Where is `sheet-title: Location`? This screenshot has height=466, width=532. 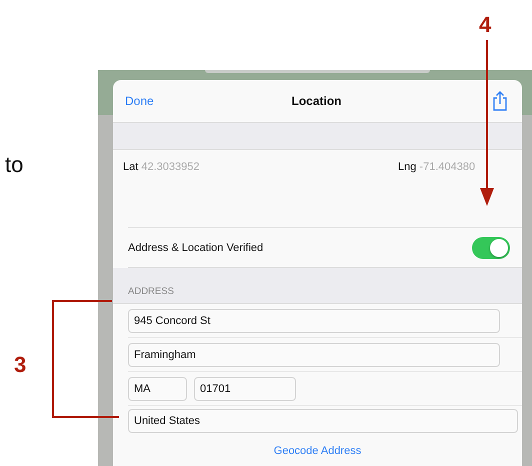 sheet-title: Location is located at coordinates (317, 101).